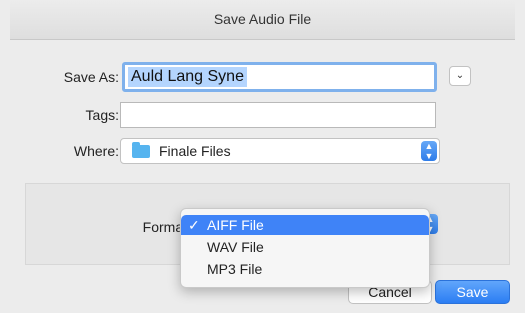 Image resolution: width=525 pixels, height=313 pixels. I want to click on format-option-mp3: MP3 File, so click(305, 269).